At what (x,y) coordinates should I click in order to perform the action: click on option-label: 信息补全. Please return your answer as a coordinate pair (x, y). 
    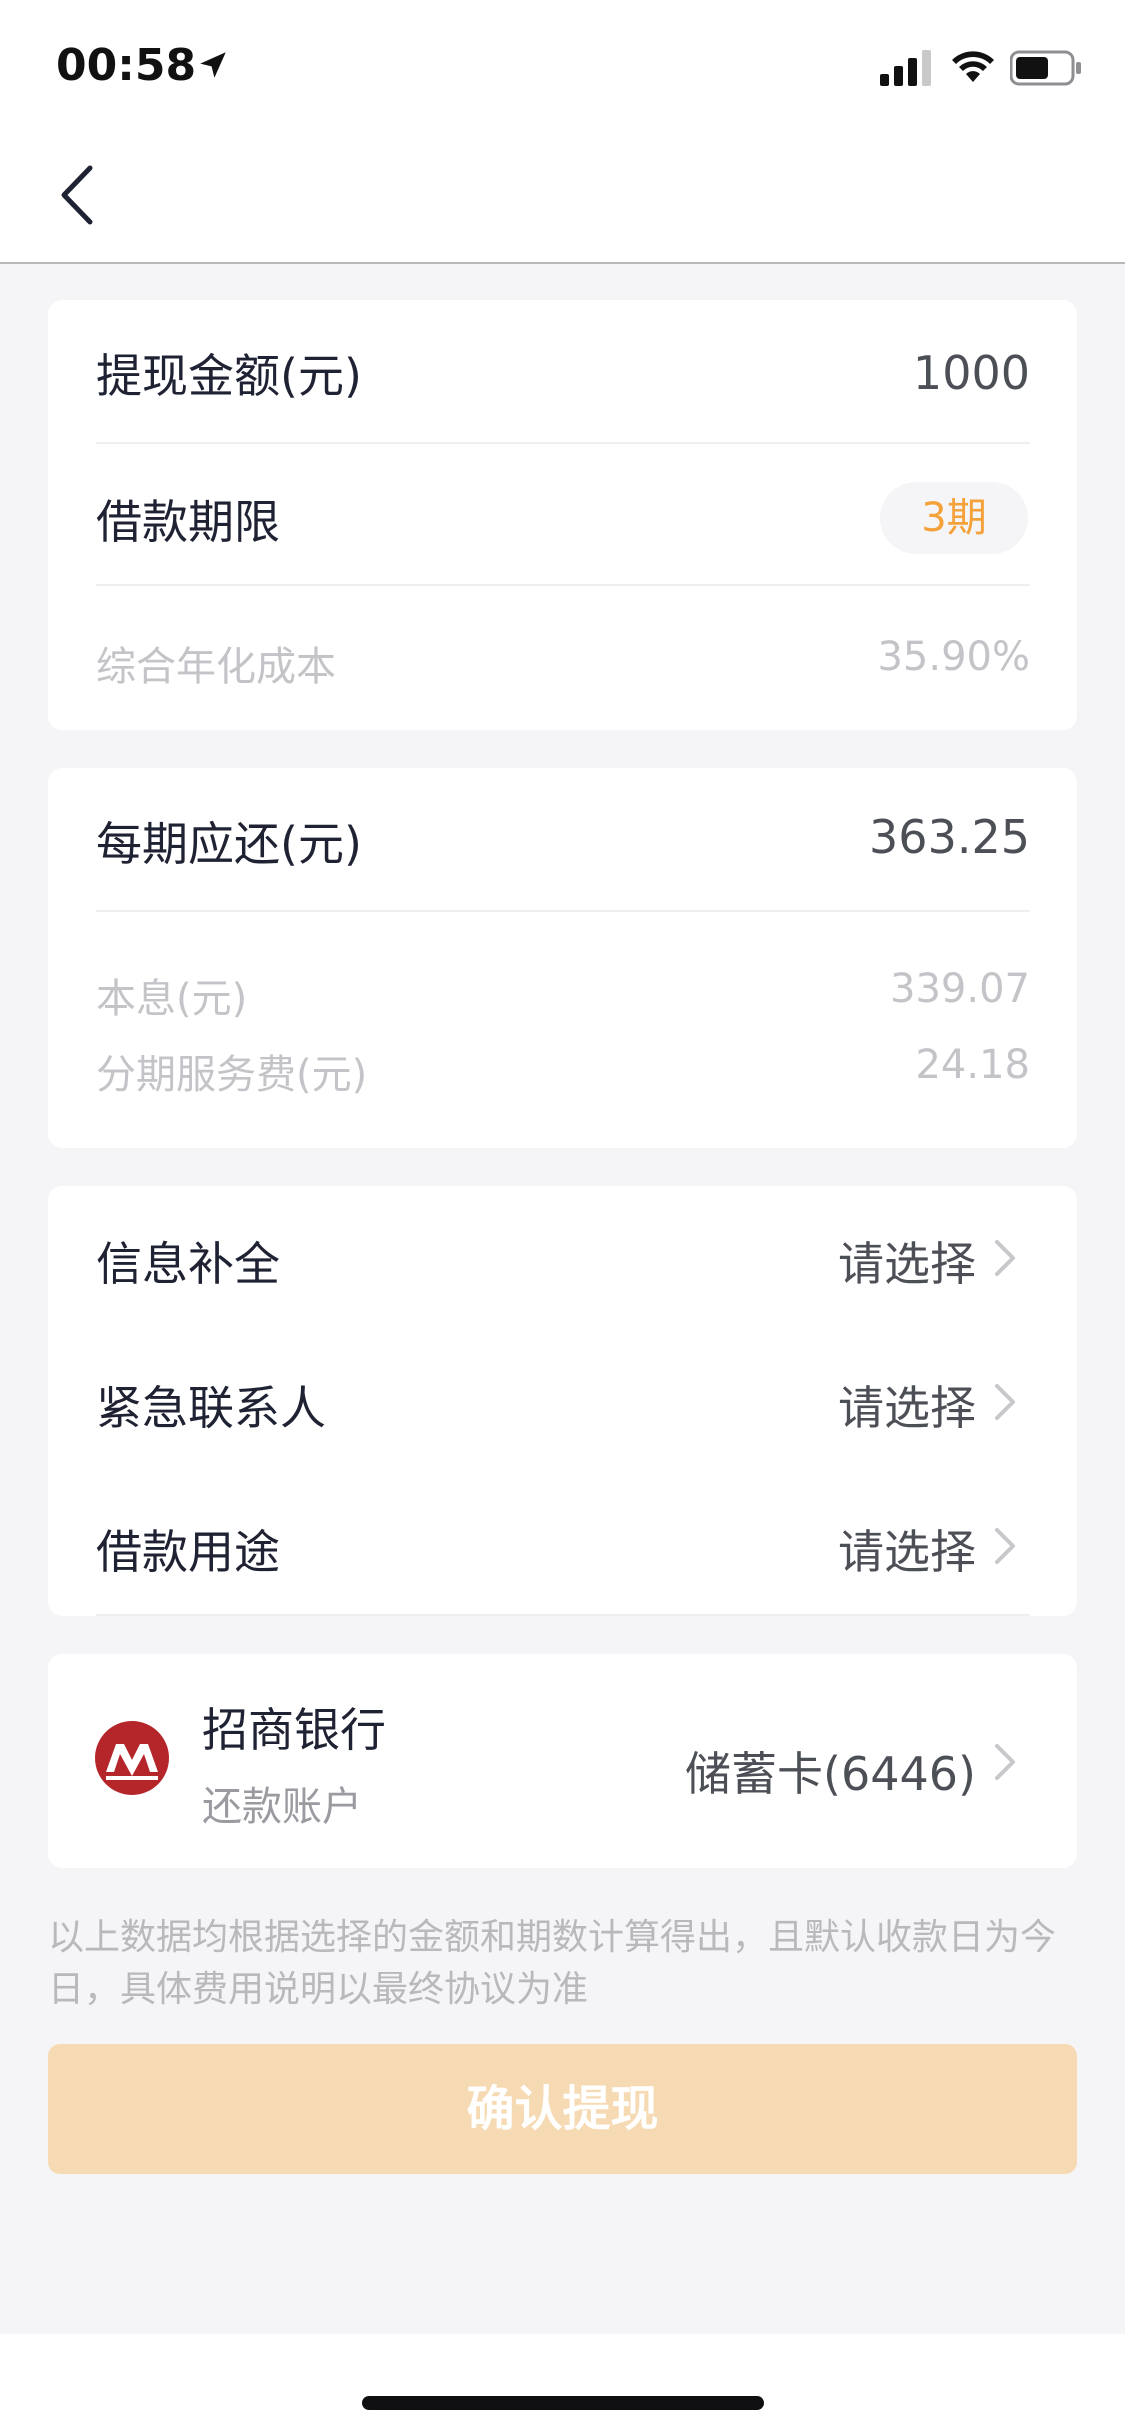
    Looking at the image, I should click on (188, 1264).